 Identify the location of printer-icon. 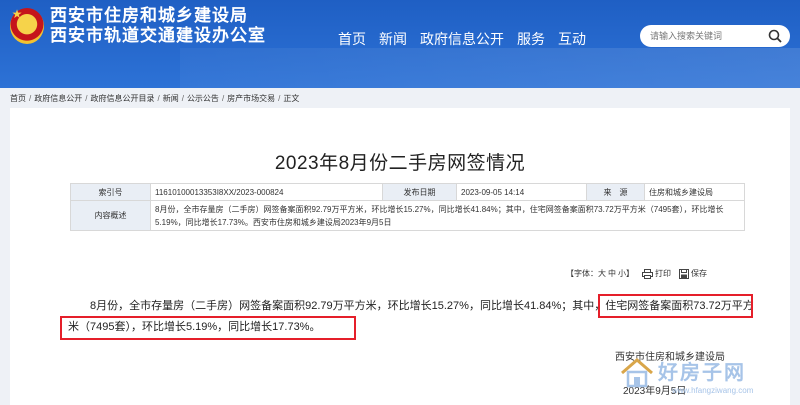
(647, 273).